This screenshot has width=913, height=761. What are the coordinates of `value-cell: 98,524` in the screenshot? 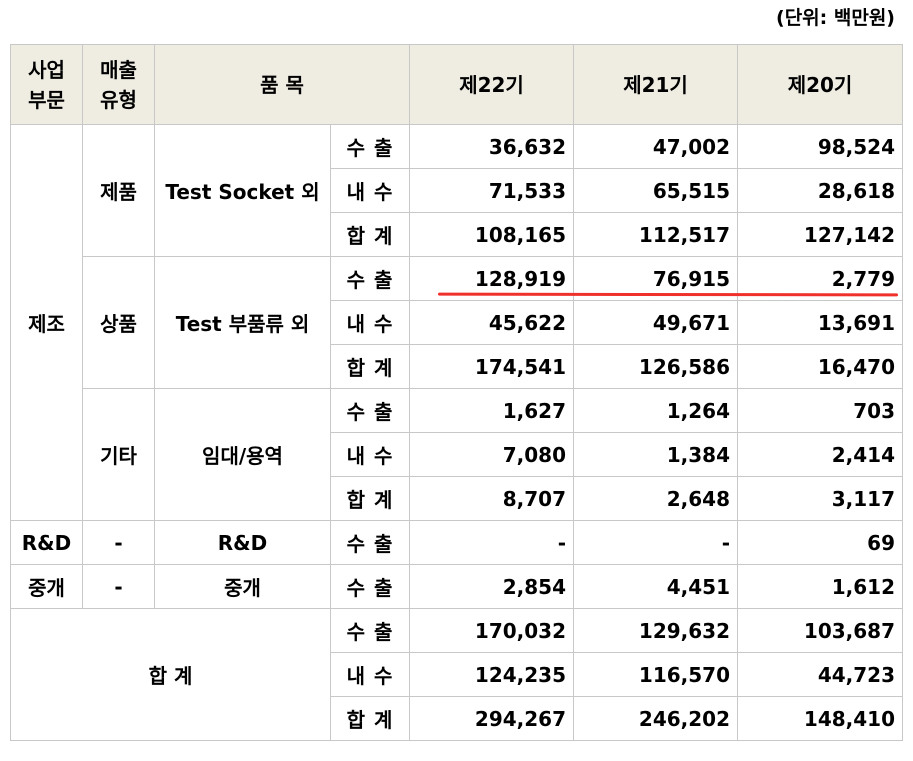 It's located at (820, 146).